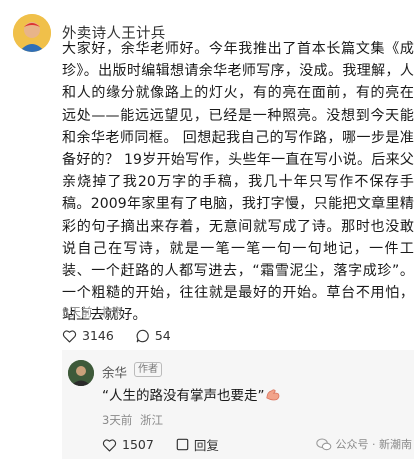 This screenshot has width=420, height=459. I want to click on reply-avatar, so click(81, 373).